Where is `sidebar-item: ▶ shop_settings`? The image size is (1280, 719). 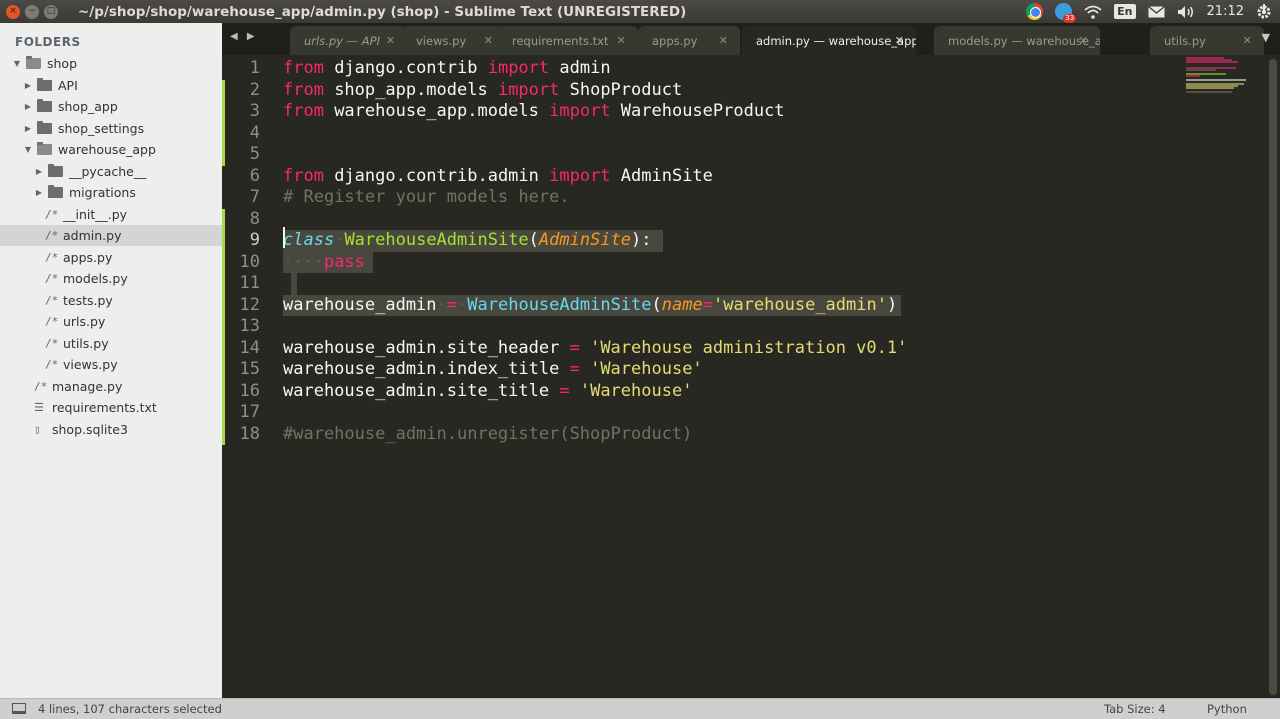
sidebar-item: ▶ shop_settings is located at coordinates (111, 128).